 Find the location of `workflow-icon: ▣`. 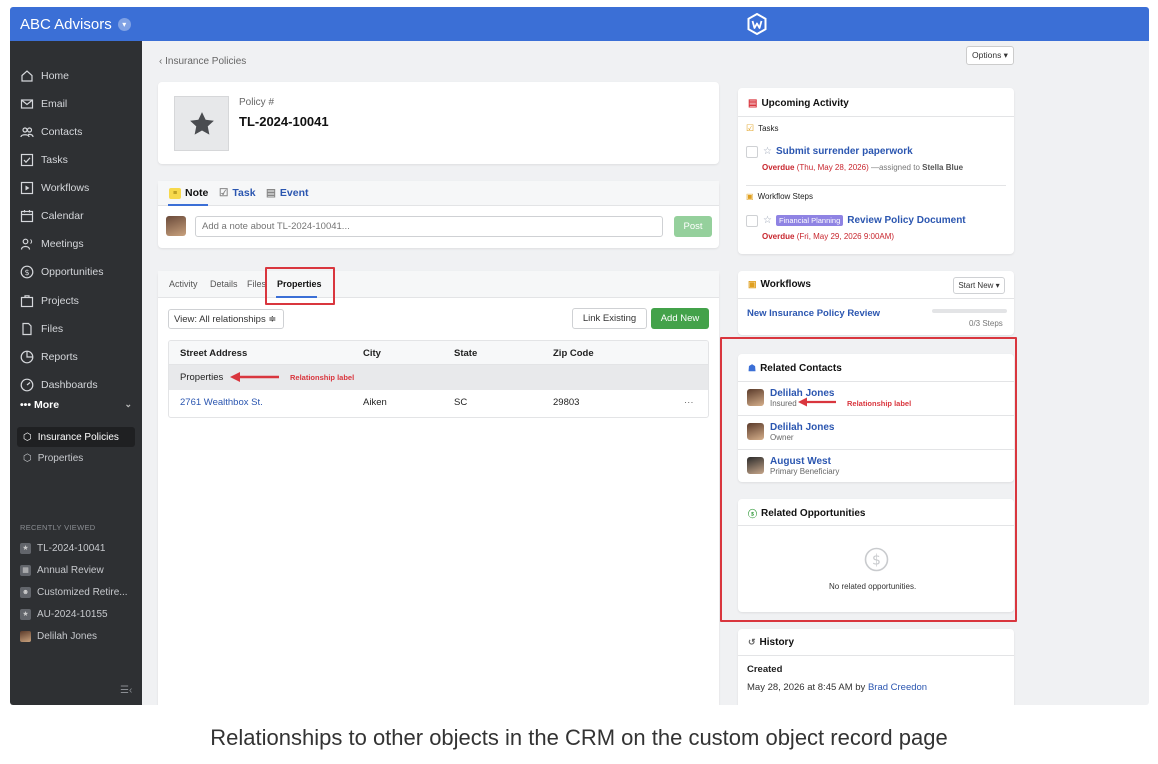

workflow-icon: ▣ is located at coordinates (750, 196).